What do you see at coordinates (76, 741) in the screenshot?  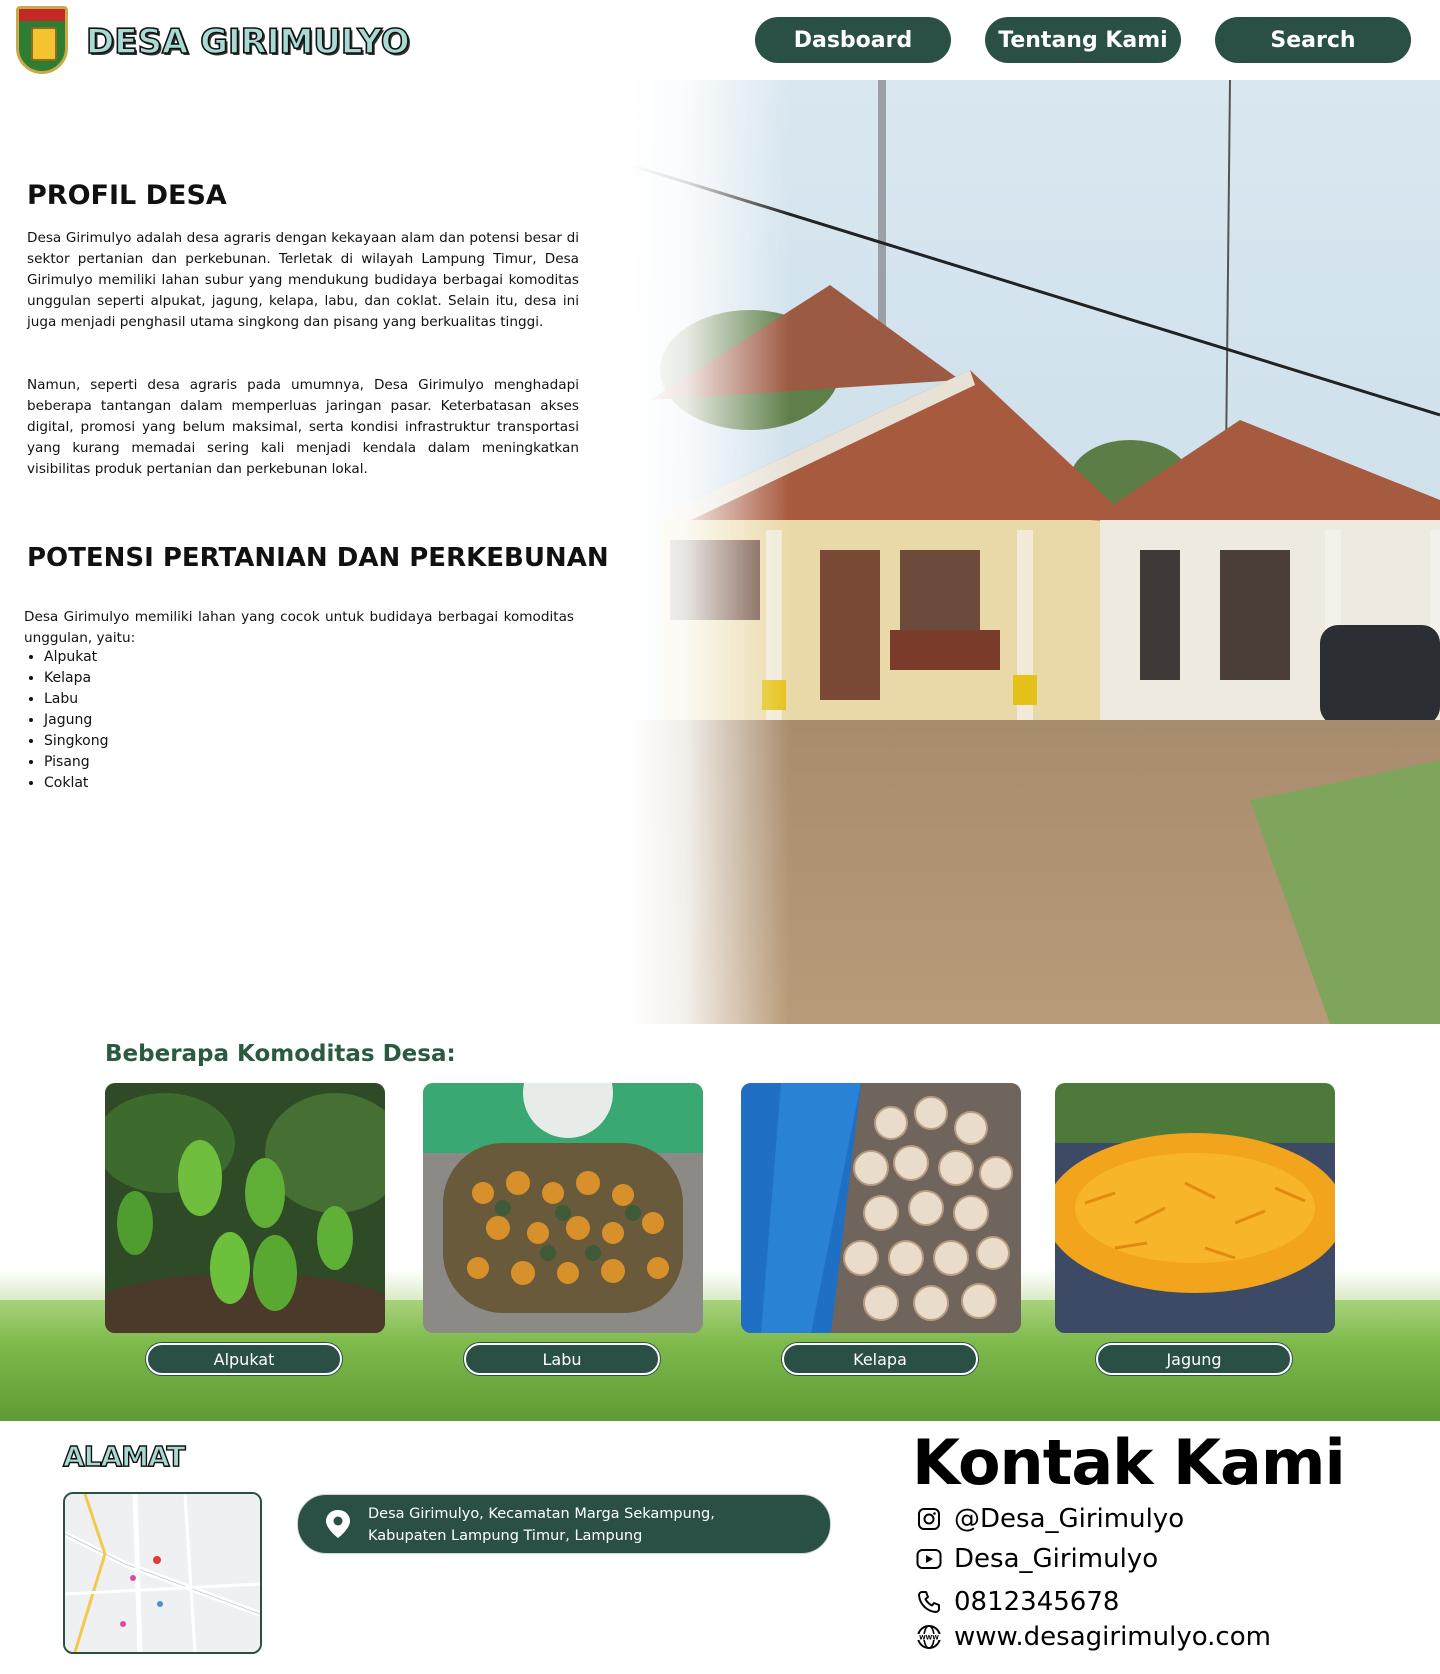 I see `list-item: Singkong` at bounding box center [76, 741].